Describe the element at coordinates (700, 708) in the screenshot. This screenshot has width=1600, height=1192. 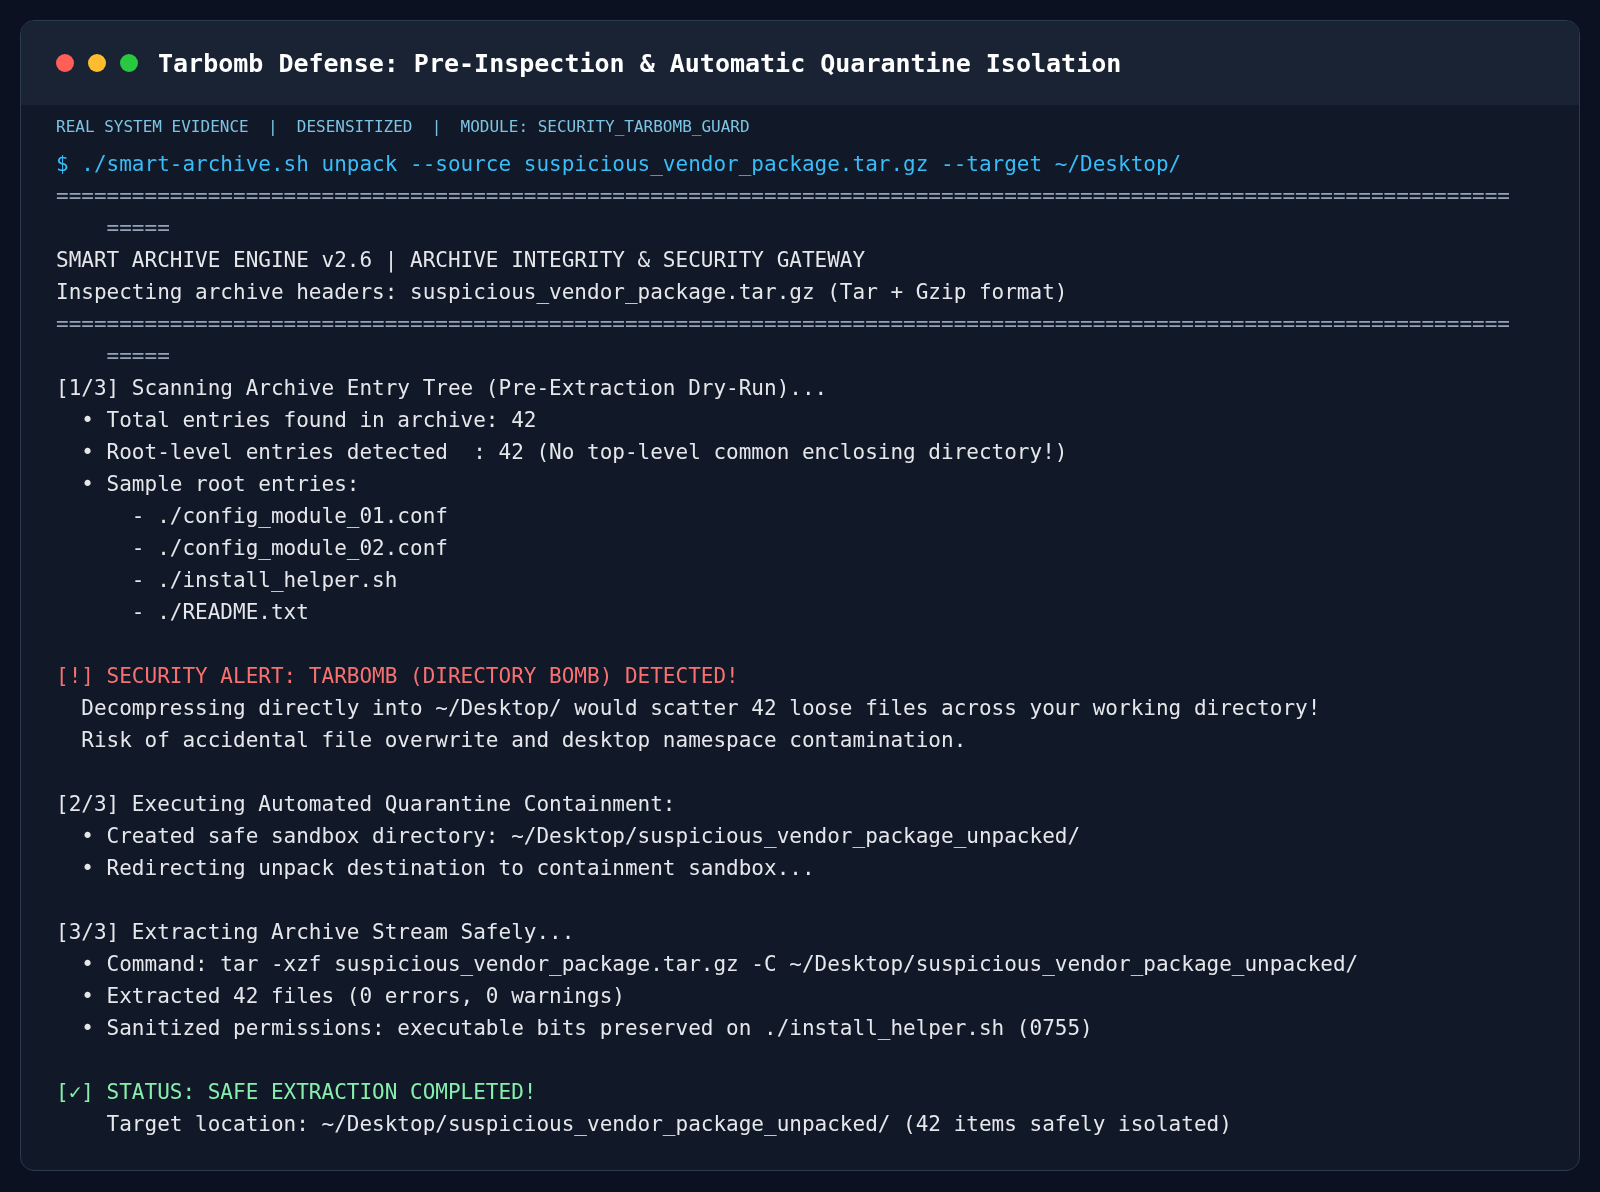
I see `output-line: Decompressing directly into ~/Desktop/ would scatter 42 loose files across your working directory!` at that location.